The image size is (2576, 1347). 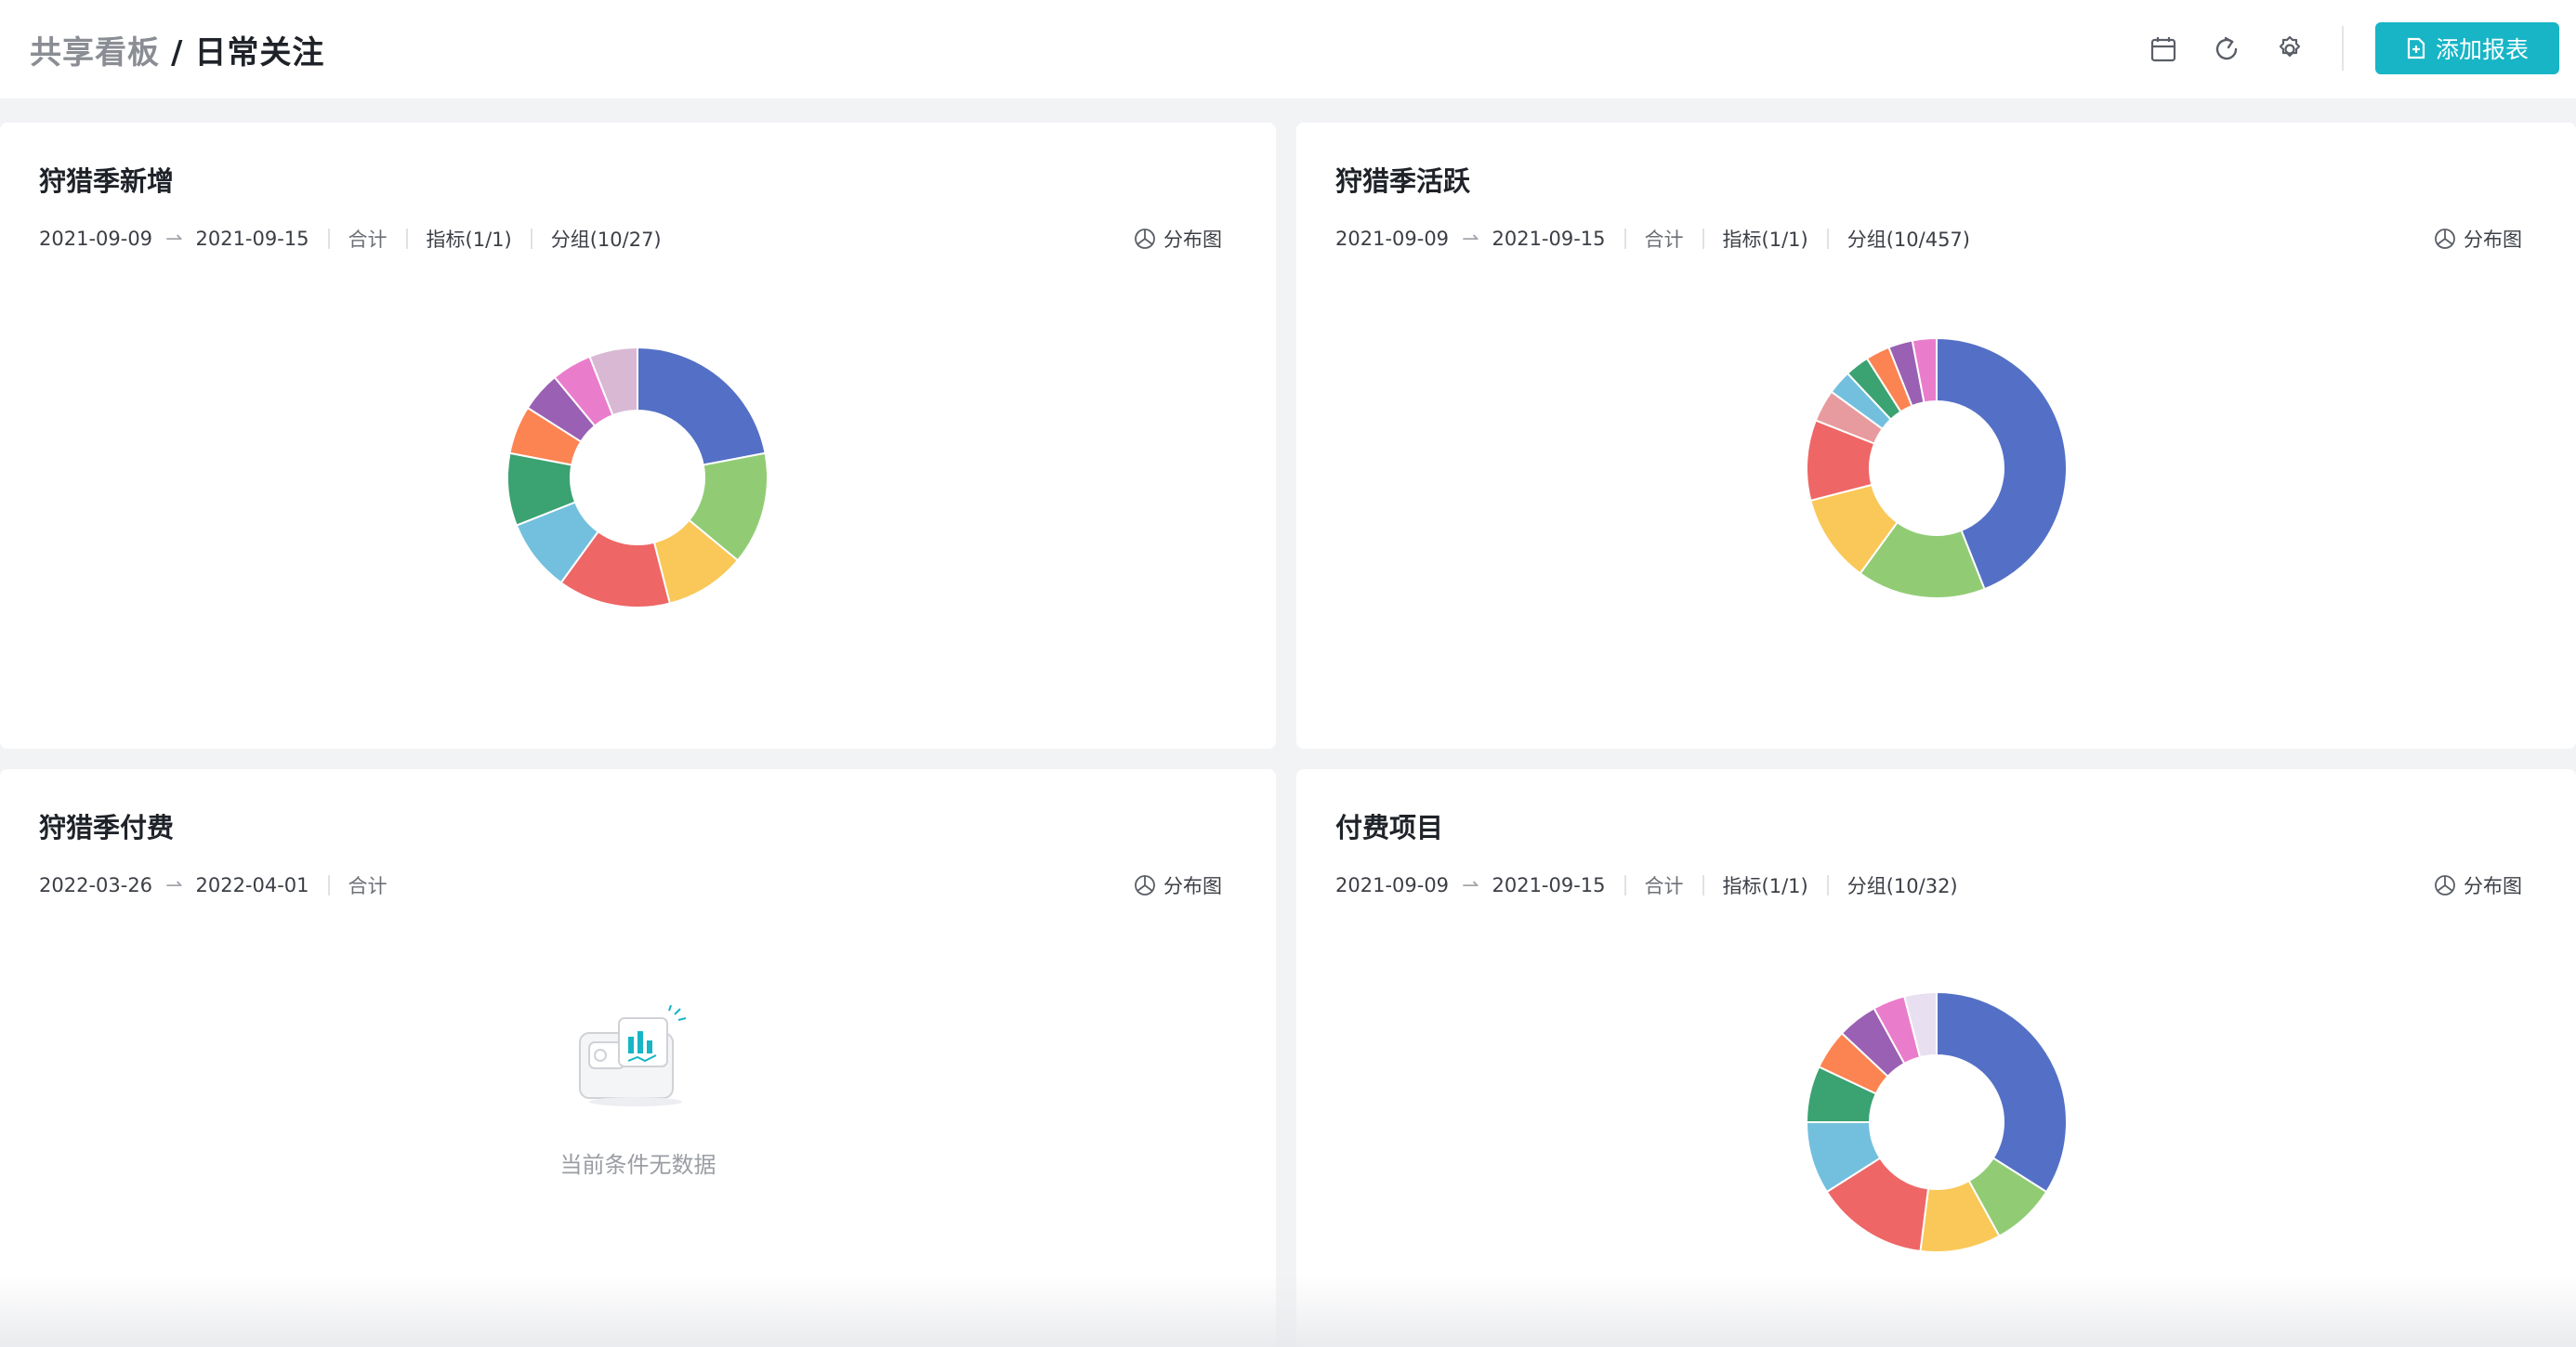 What do you see at coordinates (2482, 49) in the screenshot?
I see `add-report-label: 添加报表` at bounding box center [2482, 49].